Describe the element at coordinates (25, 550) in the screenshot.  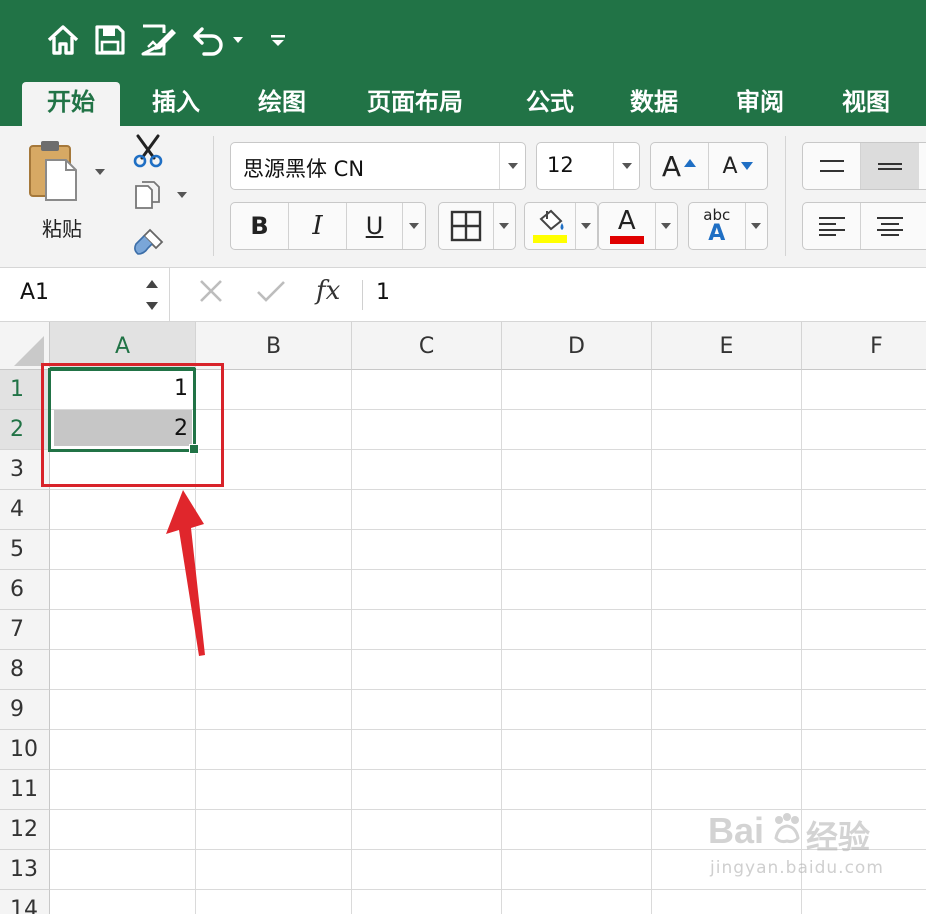
I see `row-header-5: 5` at that location.